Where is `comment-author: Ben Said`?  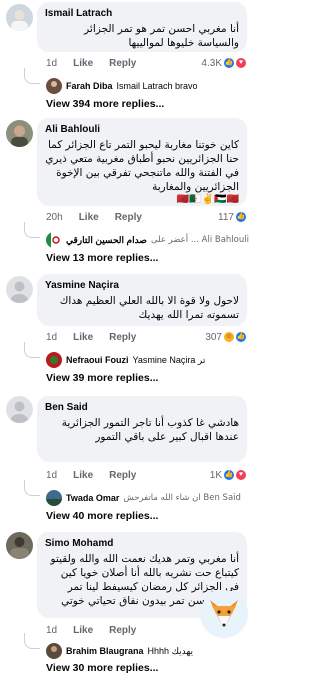
comment-author: Ben Said is located at coordinates (142, 407).